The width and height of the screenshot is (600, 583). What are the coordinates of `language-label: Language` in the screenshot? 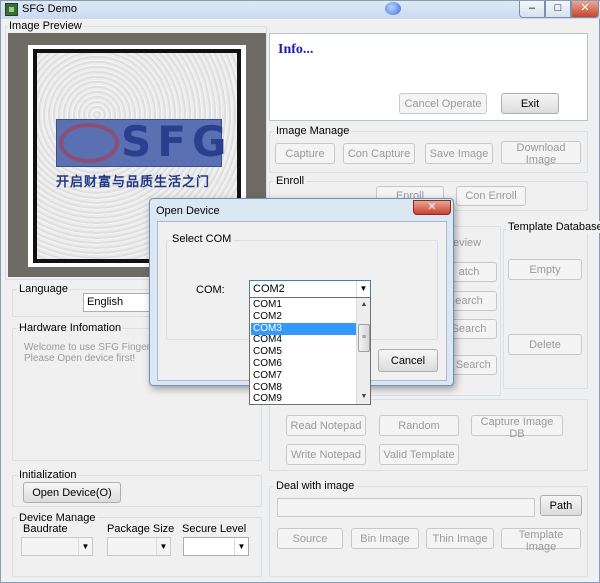 It's located at (43, 289).